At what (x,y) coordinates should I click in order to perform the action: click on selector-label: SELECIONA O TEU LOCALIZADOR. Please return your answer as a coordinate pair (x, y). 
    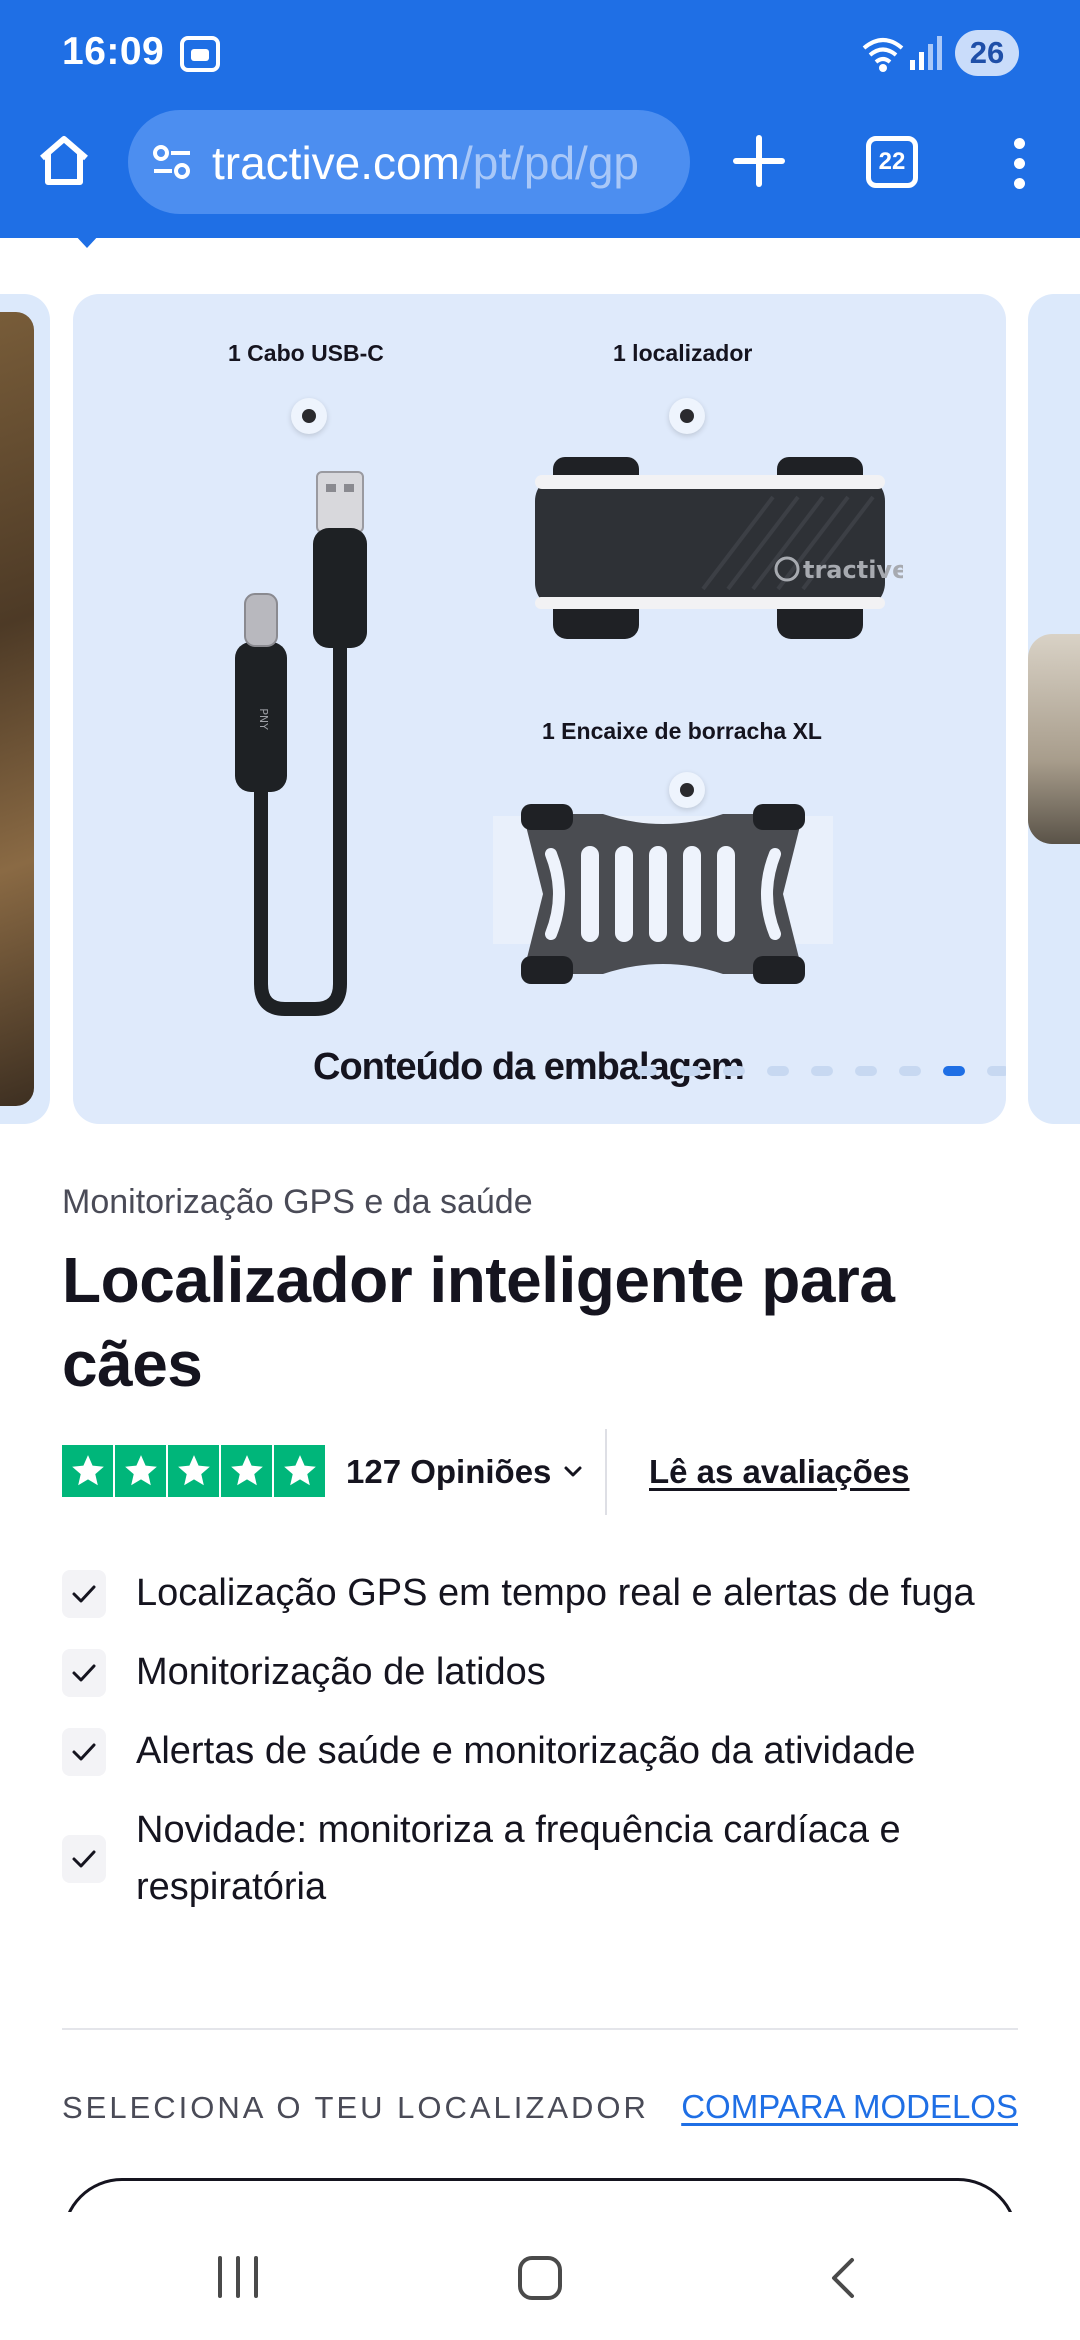
    Looking at the image, I should click on (355, 2107).